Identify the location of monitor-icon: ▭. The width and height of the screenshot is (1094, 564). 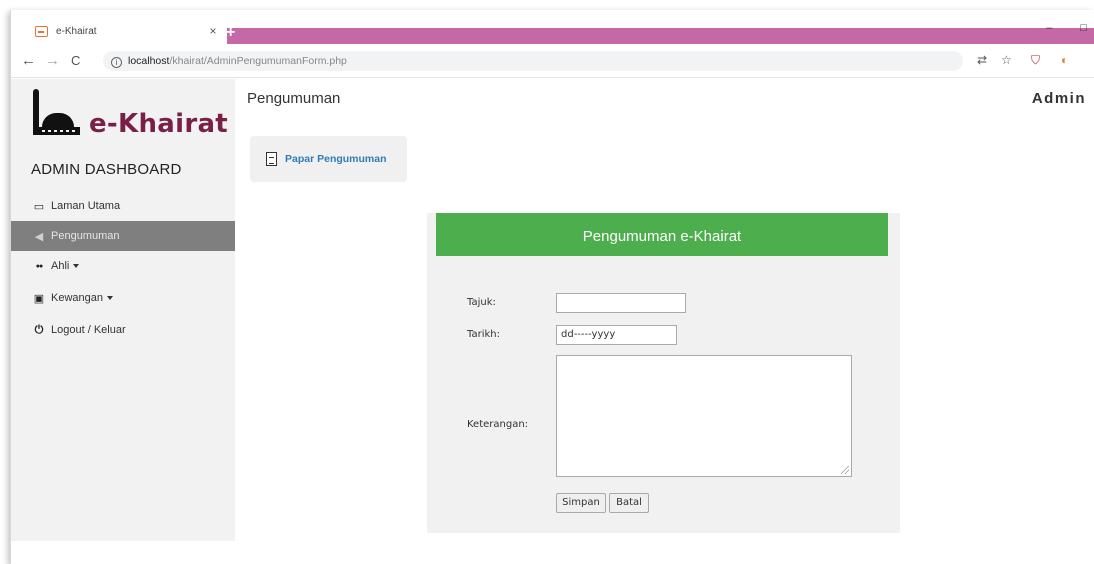
(39, 206).